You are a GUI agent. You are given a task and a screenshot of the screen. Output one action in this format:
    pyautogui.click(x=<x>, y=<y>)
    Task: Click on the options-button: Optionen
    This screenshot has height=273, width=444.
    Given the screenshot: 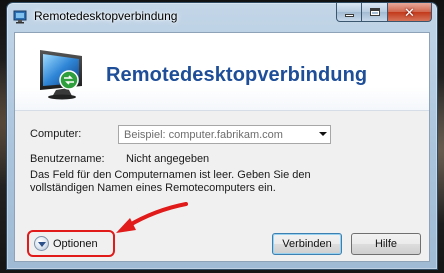 What is the action you would take?
    pyautogui.click(x=75, y=244)
    